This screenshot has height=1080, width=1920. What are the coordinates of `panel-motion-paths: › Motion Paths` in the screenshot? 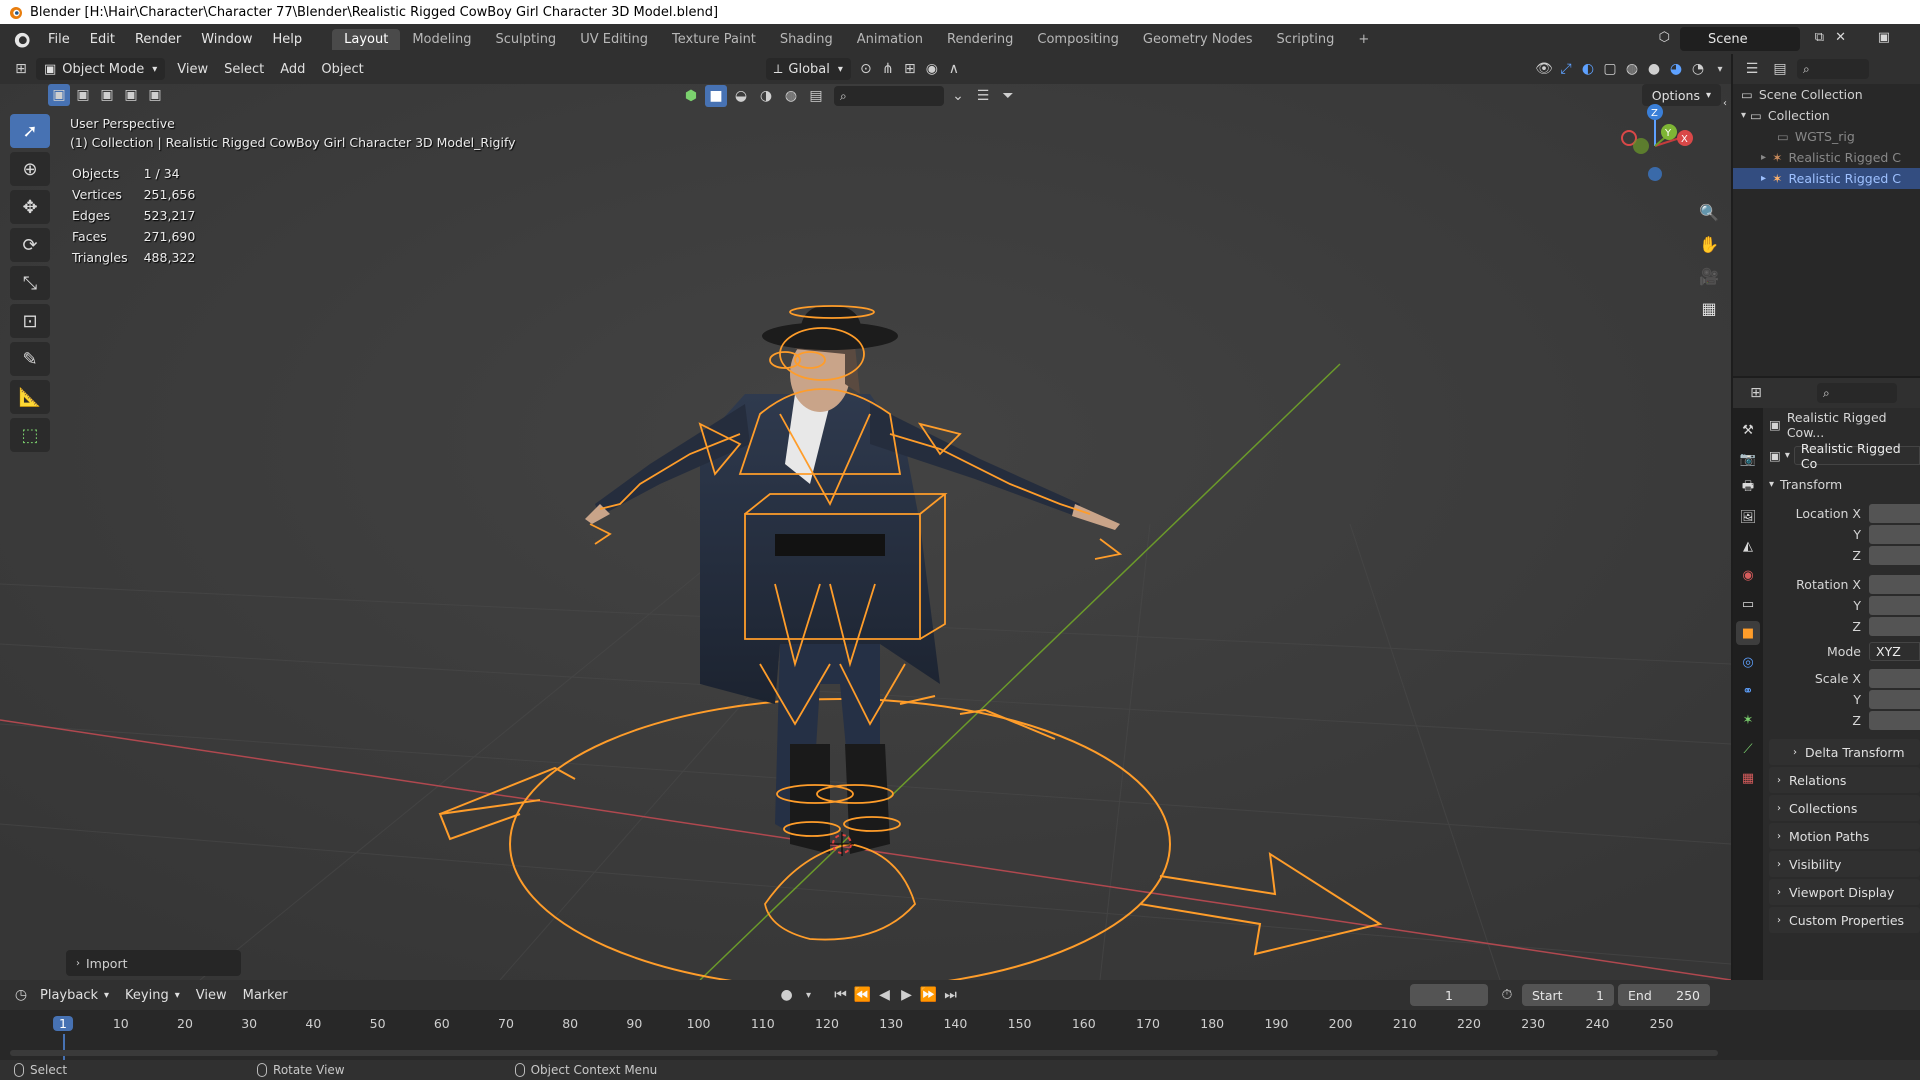 It's located at (1844, 836).